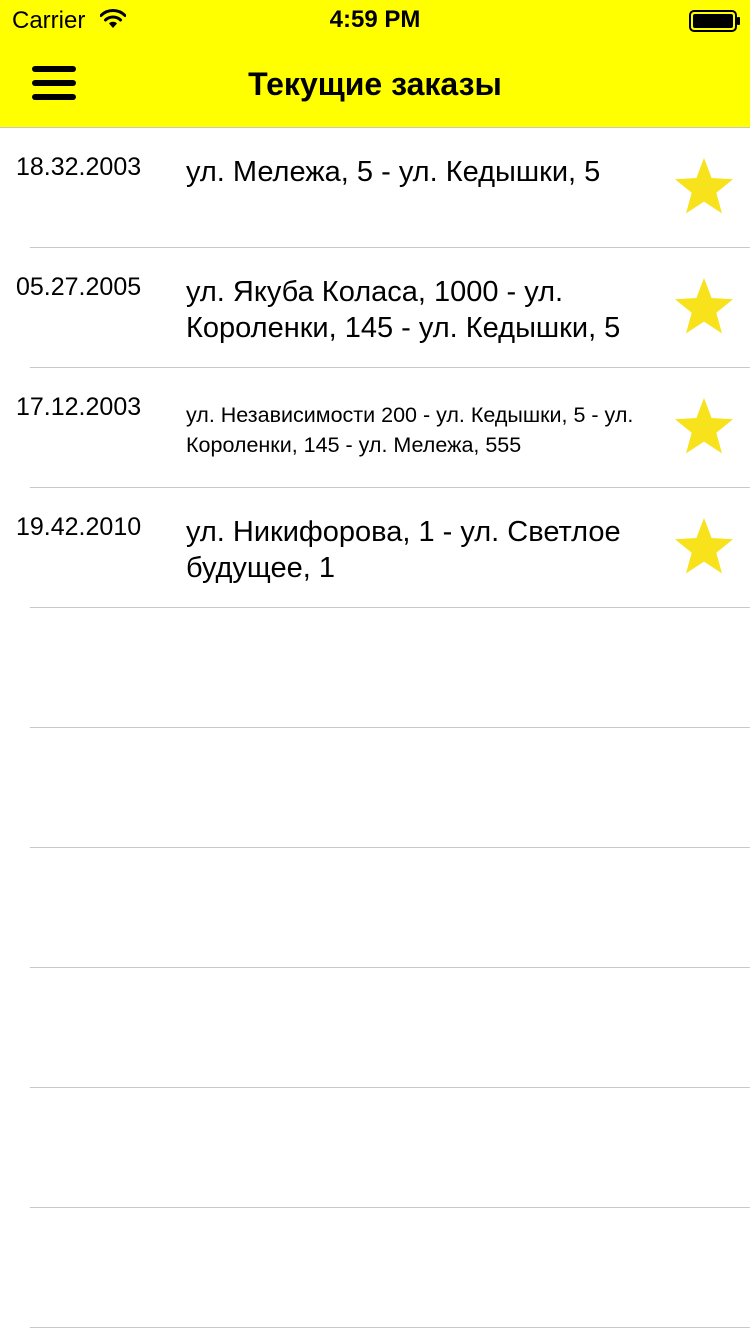 The image size is (750, 1334). Describe the element at coordinates (714, 21) in the screenshot. I see `battery-icon` at that location.